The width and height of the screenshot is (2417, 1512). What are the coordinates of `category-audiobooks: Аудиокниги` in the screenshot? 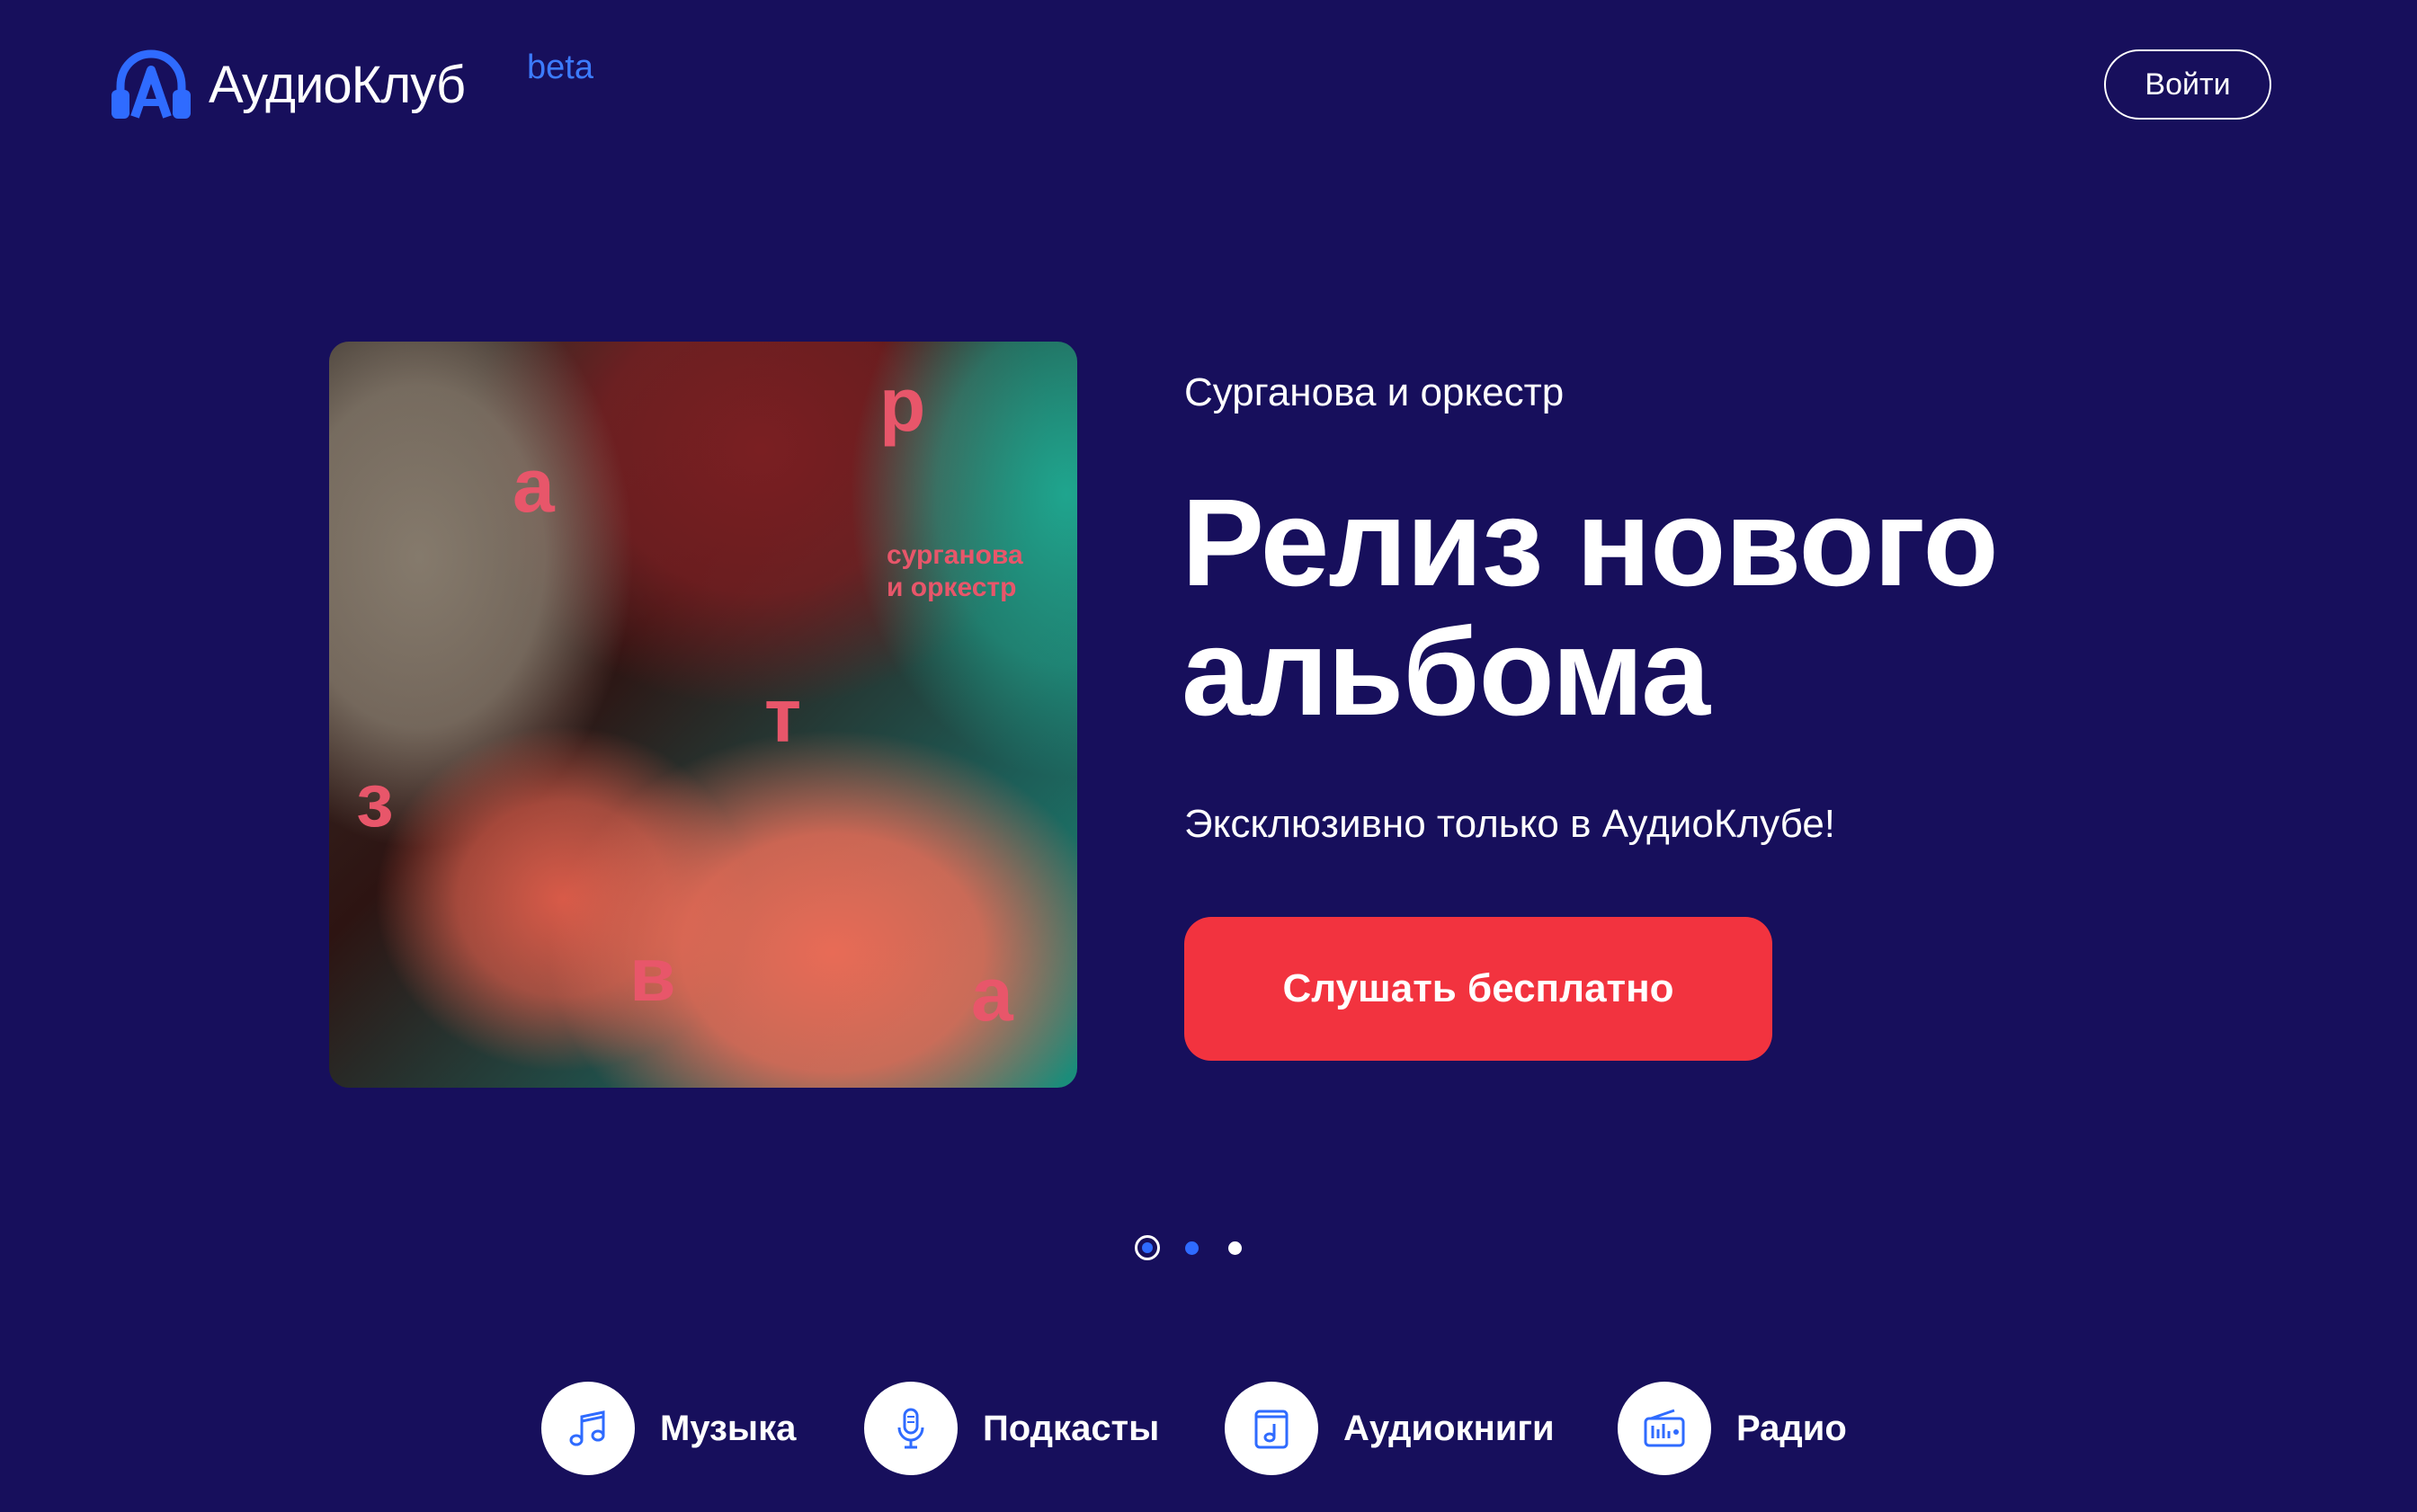 It's located at (1390, 1428).